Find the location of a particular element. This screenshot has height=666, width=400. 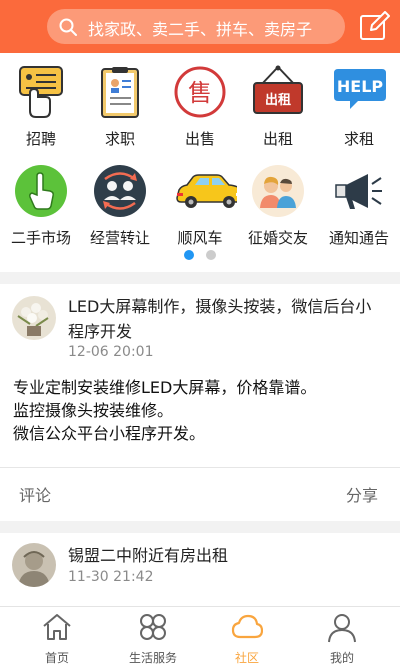

megaphone-icon is located at coordinates (358, 191).